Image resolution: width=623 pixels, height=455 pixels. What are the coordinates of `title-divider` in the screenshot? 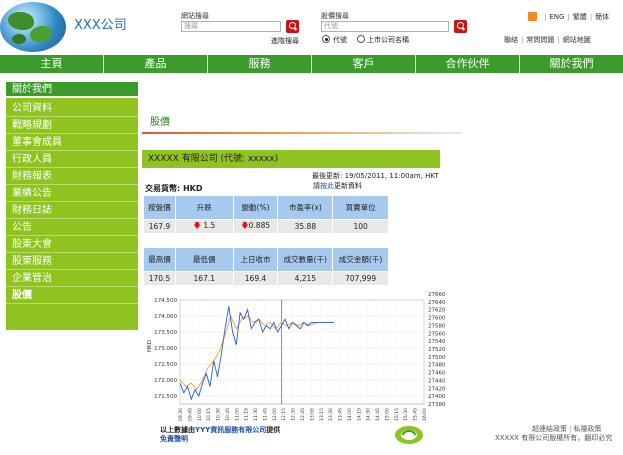 It's located at (302, 133).